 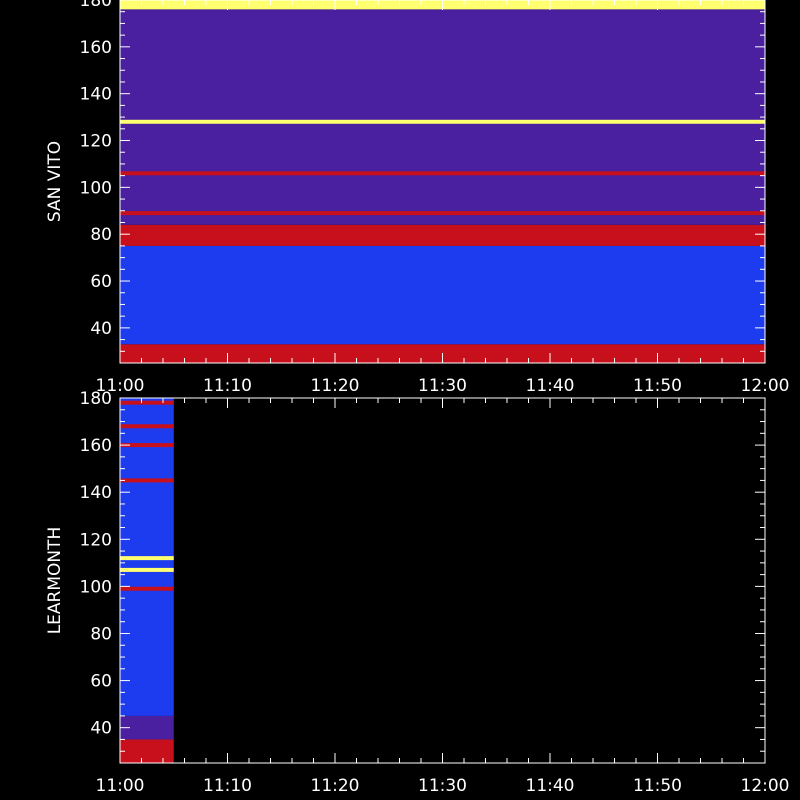 I want to click on y-axis-label: SAN VITO, so click(x=55, y=181).